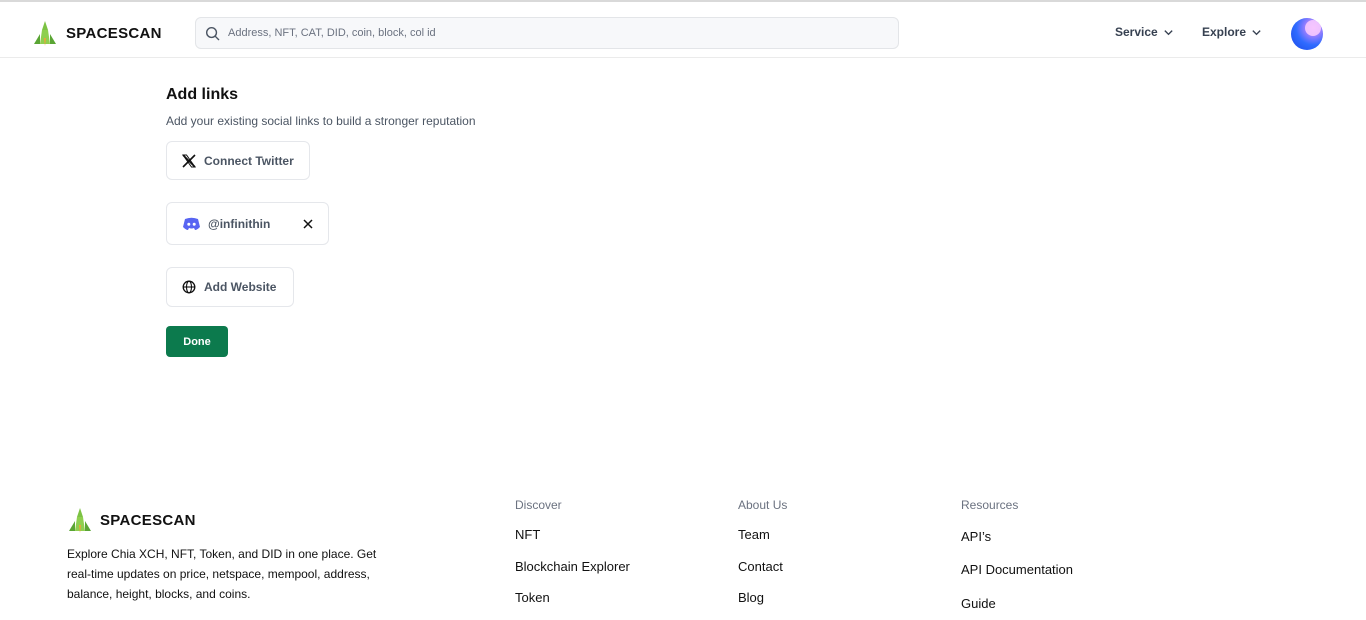  I want to click on nav-explore: Explore, so click(1232, 32).